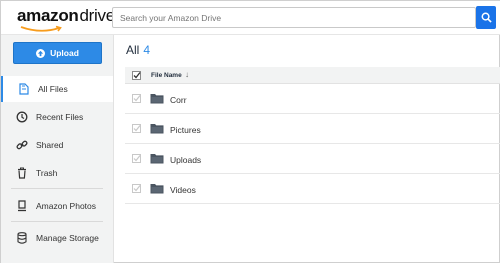 The image size is (500, 263). What do you see at coordinates (22, 117) in the screenshot?
I see `clock-icon` at bounding box center [22, 117].